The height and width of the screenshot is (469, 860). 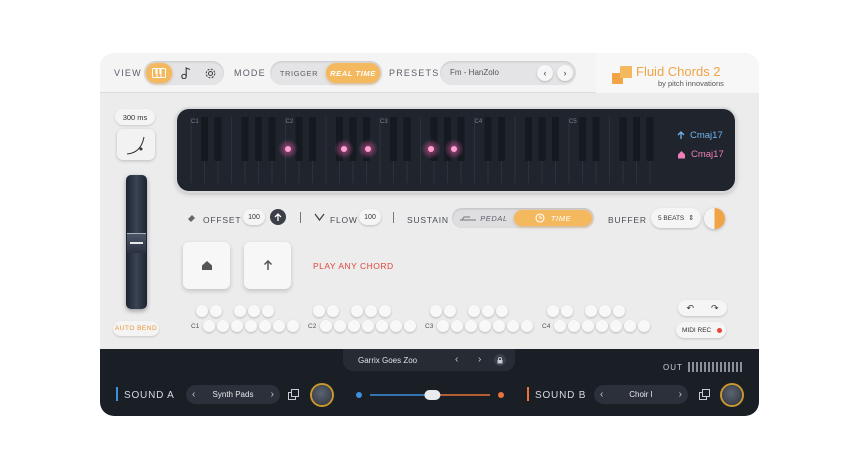 I want to click on buffer-selector: 5 BEATS ⇕, so click(x=676, y=218).